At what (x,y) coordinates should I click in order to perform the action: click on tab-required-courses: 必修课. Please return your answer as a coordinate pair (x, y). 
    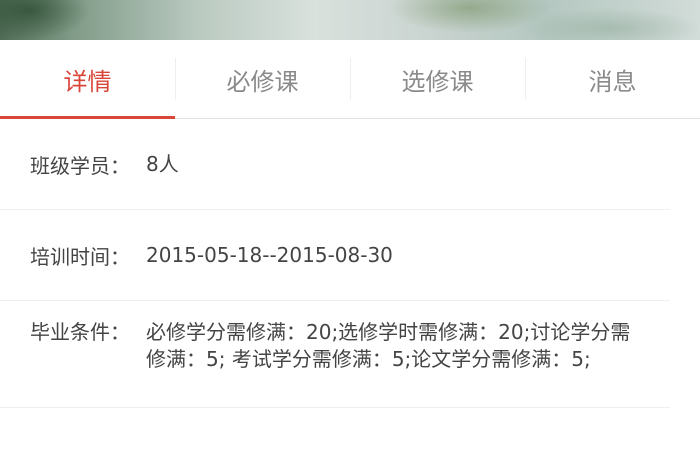
    Looking at the image, I should click on (262, 79).